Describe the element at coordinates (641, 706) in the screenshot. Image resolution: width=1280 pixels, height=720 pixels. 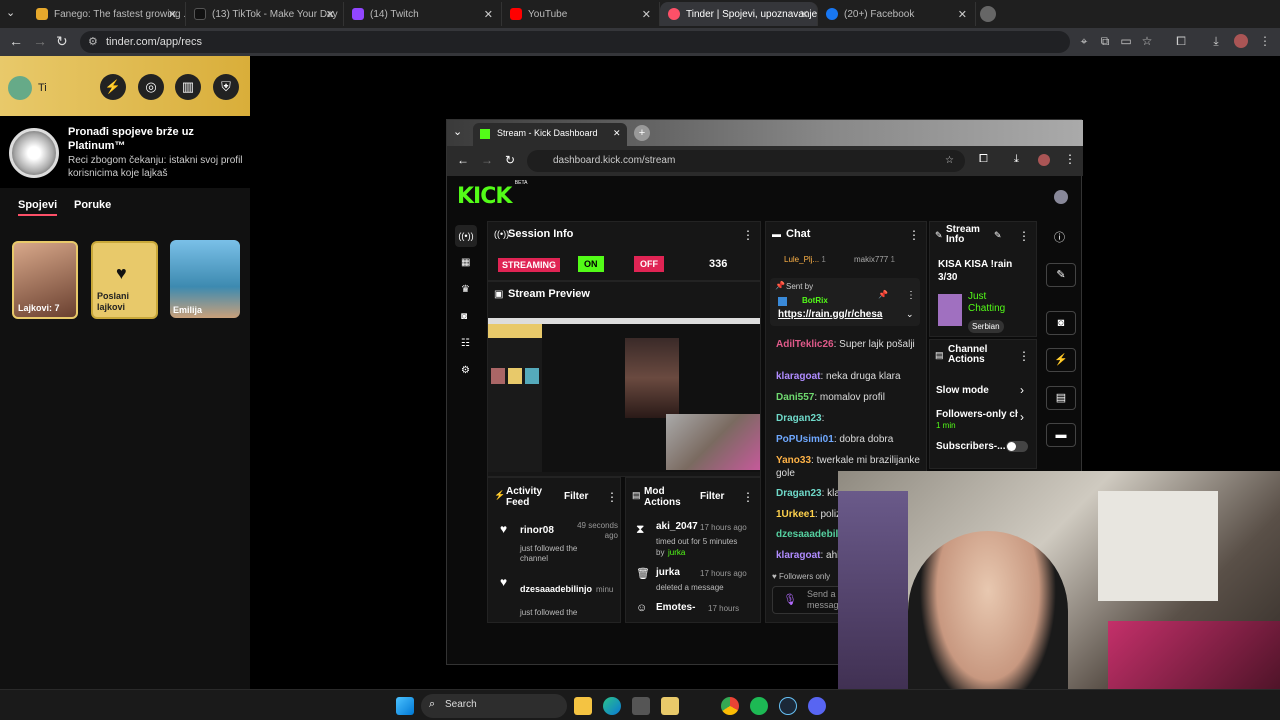
I see `store-icon` at that location.